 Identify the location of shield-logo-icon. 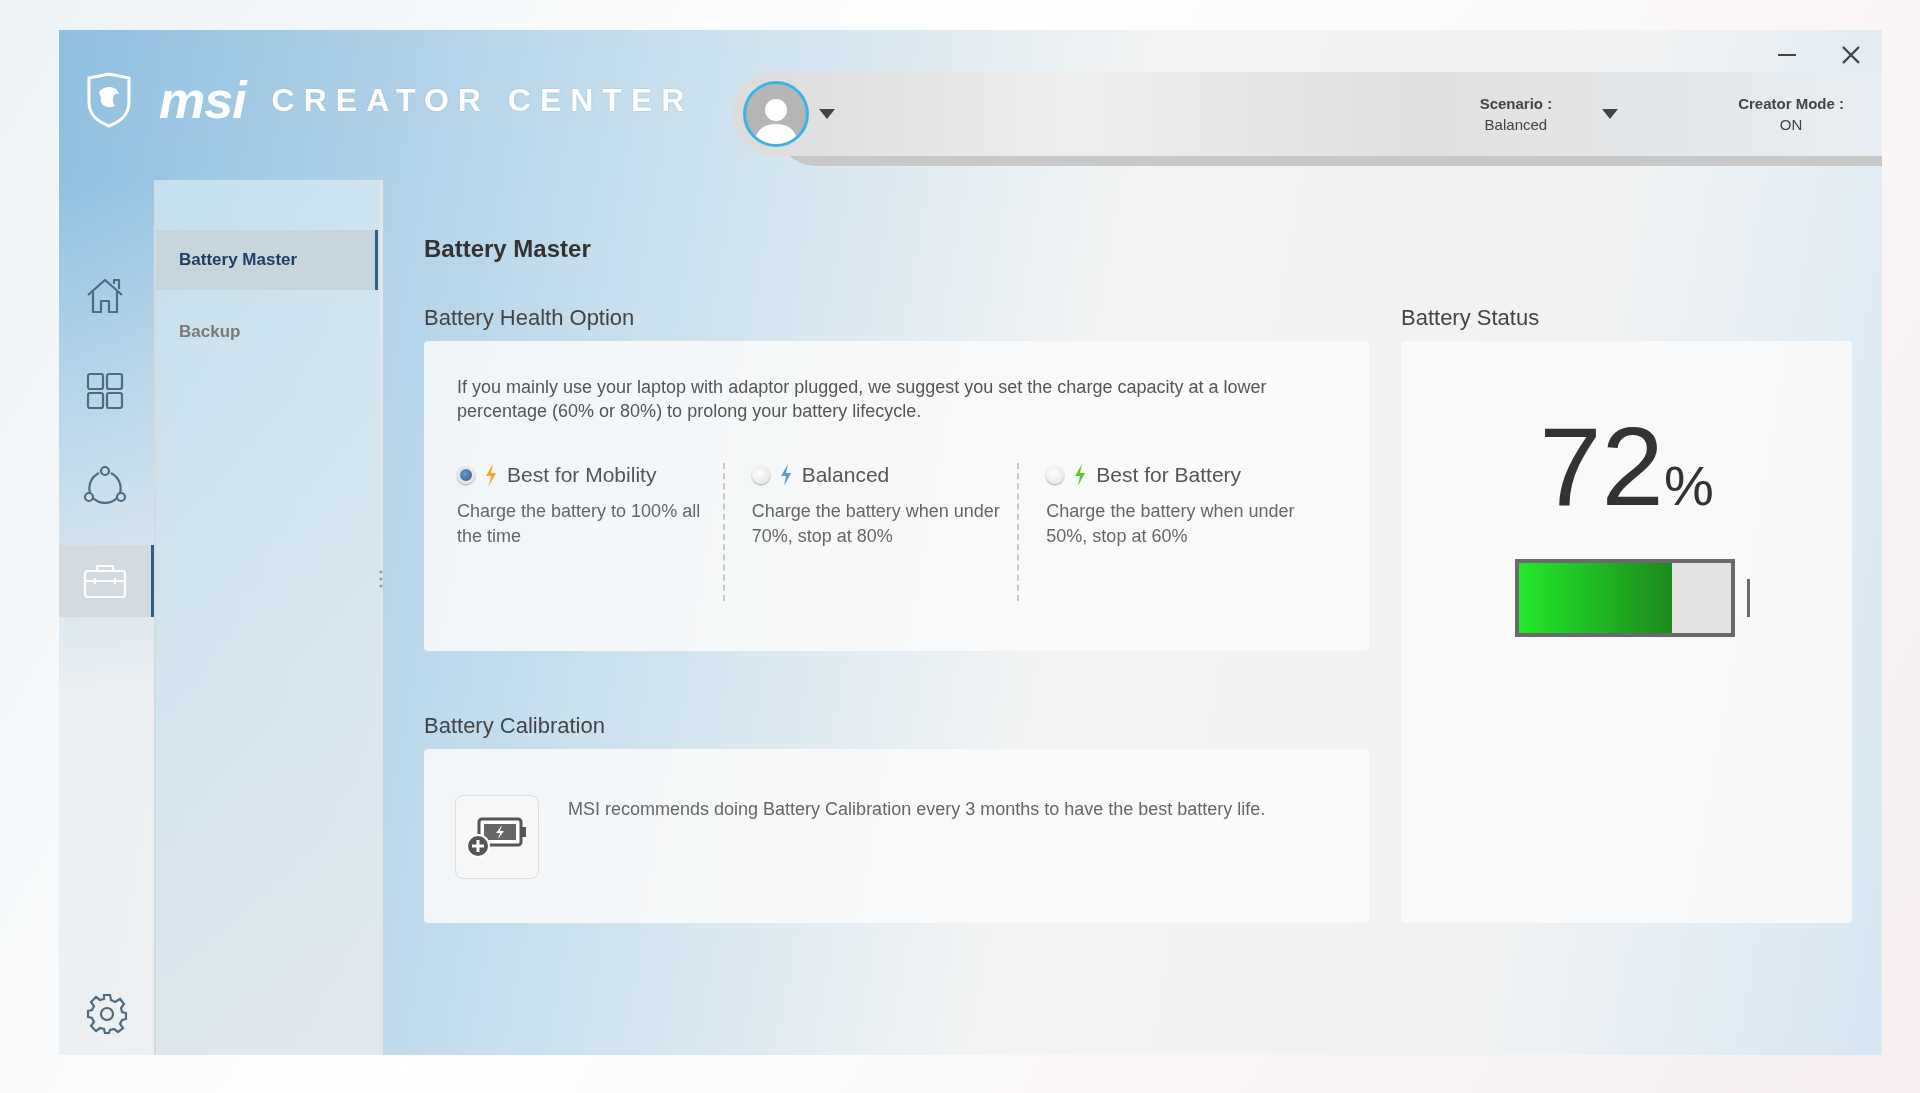
(109, 100).